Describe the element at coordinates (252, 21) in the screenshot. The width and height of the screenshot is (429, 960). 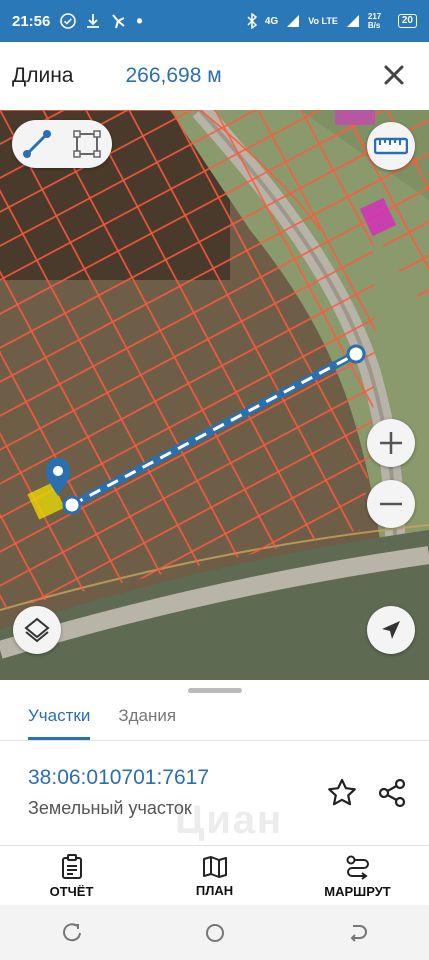
I see `bluetooth-icon` at that location.